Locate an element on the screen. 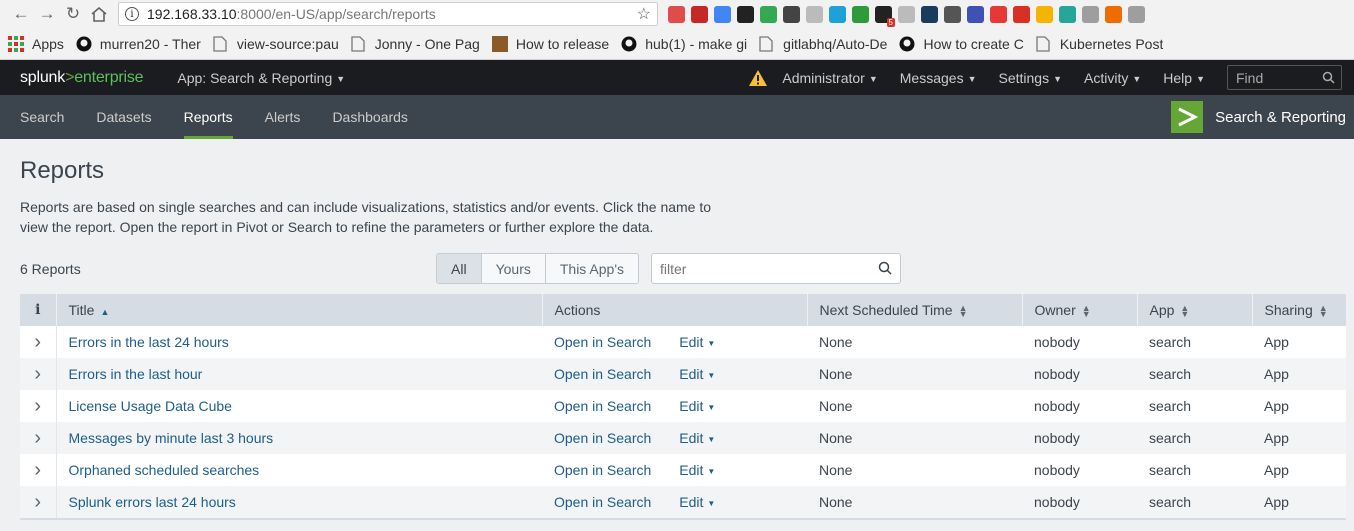  report-title-link: Messages by minute last 3 hours is located at coordinates (171, 438).